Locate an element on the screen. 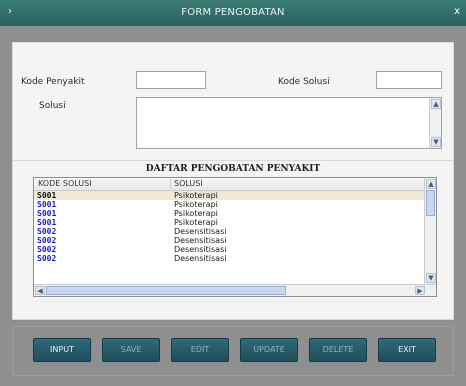 Image resolution: width=466 pixels, height=386 pixels. button-panel: INPUT SAVE EDIT UPDATE DELETE EXIT is located at coordinates (233, 351).